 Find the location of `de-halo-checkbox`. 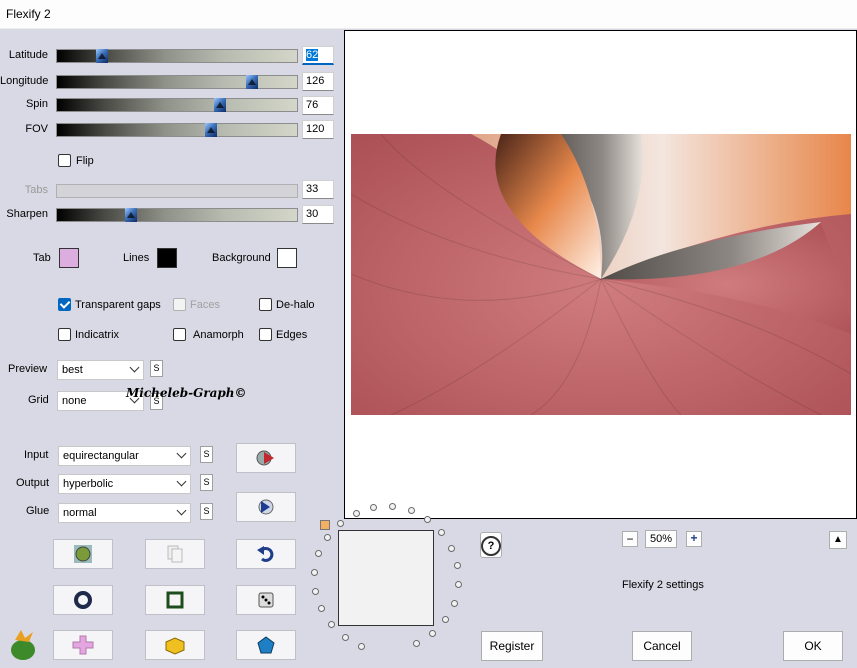

de-halo-checkbox is located at coordinates (265, 304).